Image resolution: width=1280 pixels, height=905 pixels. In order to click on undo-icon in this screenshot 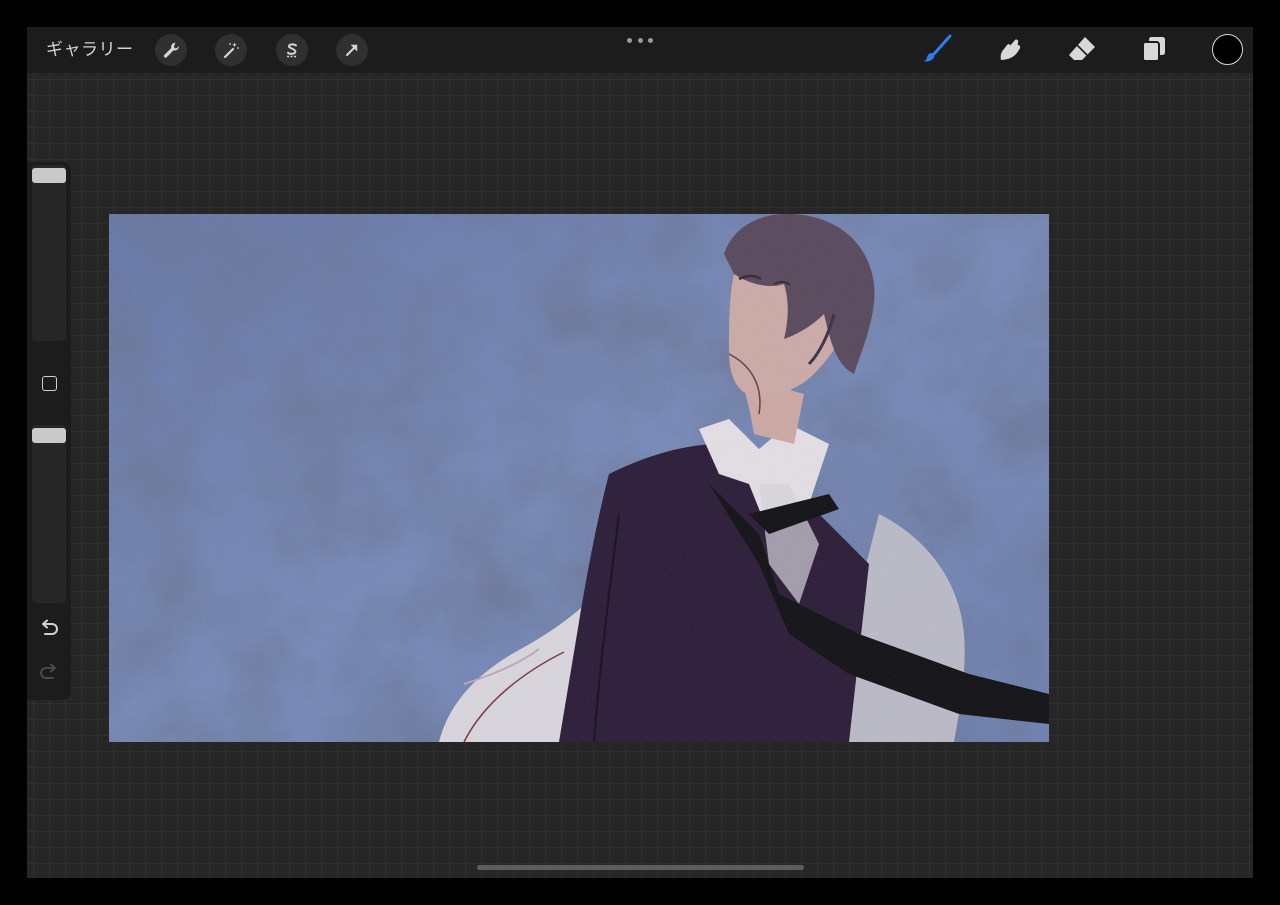, I will do `click(49, 630)`.